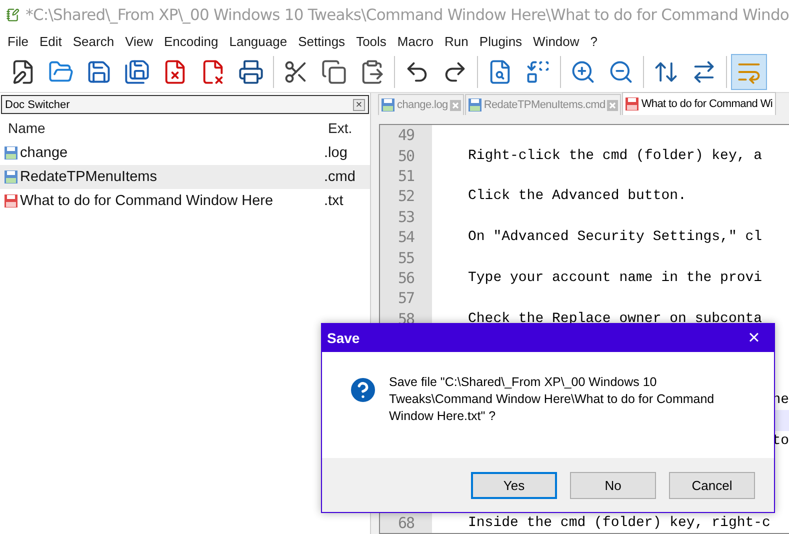 This screenshot has height=534, width=789. Describe the element at coordinates (406, 523) in the screenshot. I see `line-number: 68` at that location.